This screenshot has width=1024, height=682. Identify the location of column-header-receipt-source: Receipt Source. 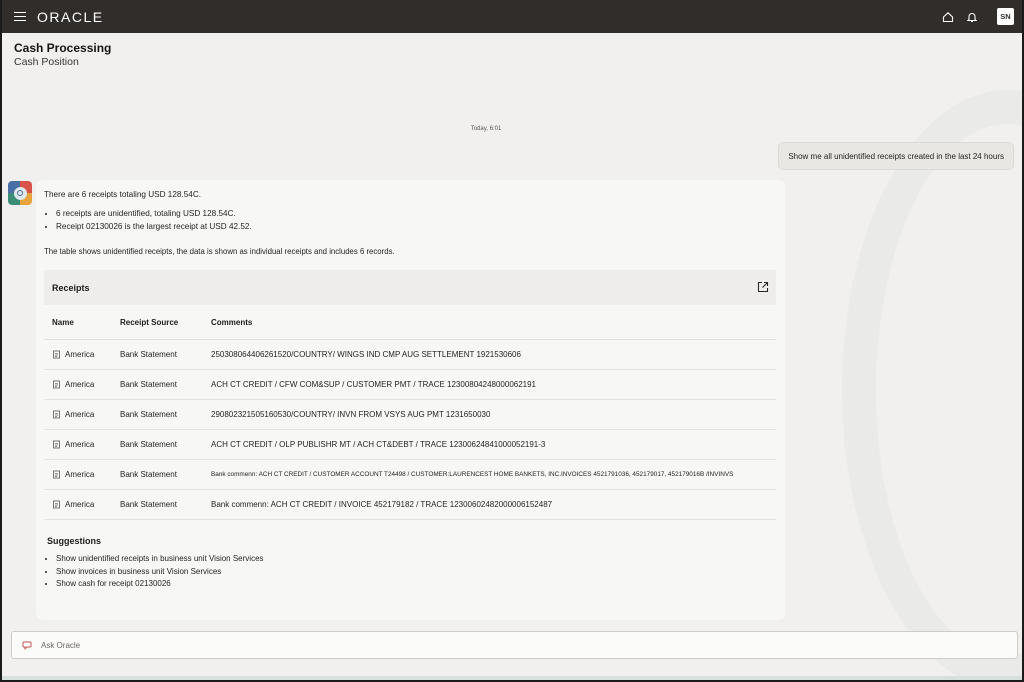
(149, 322).